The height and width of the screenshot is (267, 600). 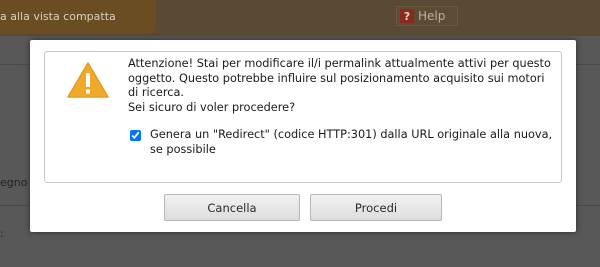 I want to click on message-line: Sei sicuro di voler procedere?, so click(x=212, y=107).